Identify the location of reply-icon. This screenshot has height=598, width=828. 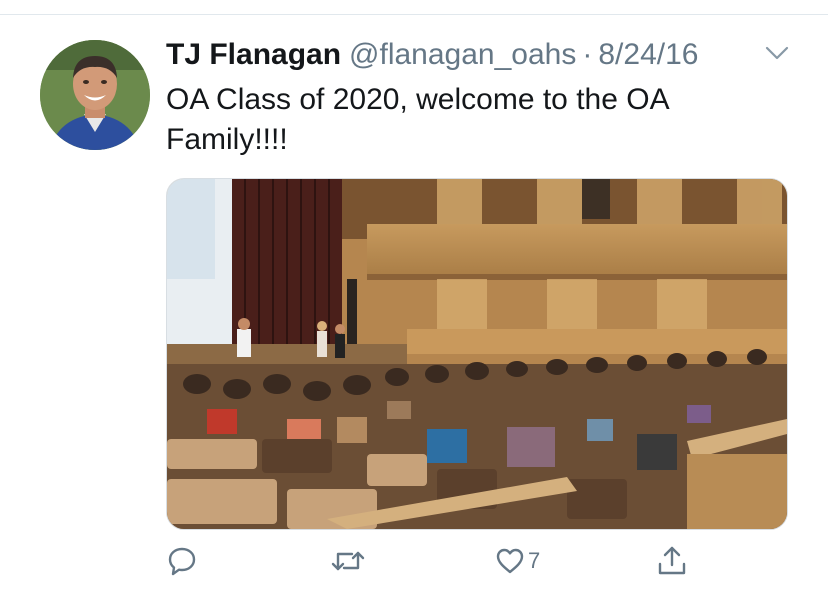
(182, 561).